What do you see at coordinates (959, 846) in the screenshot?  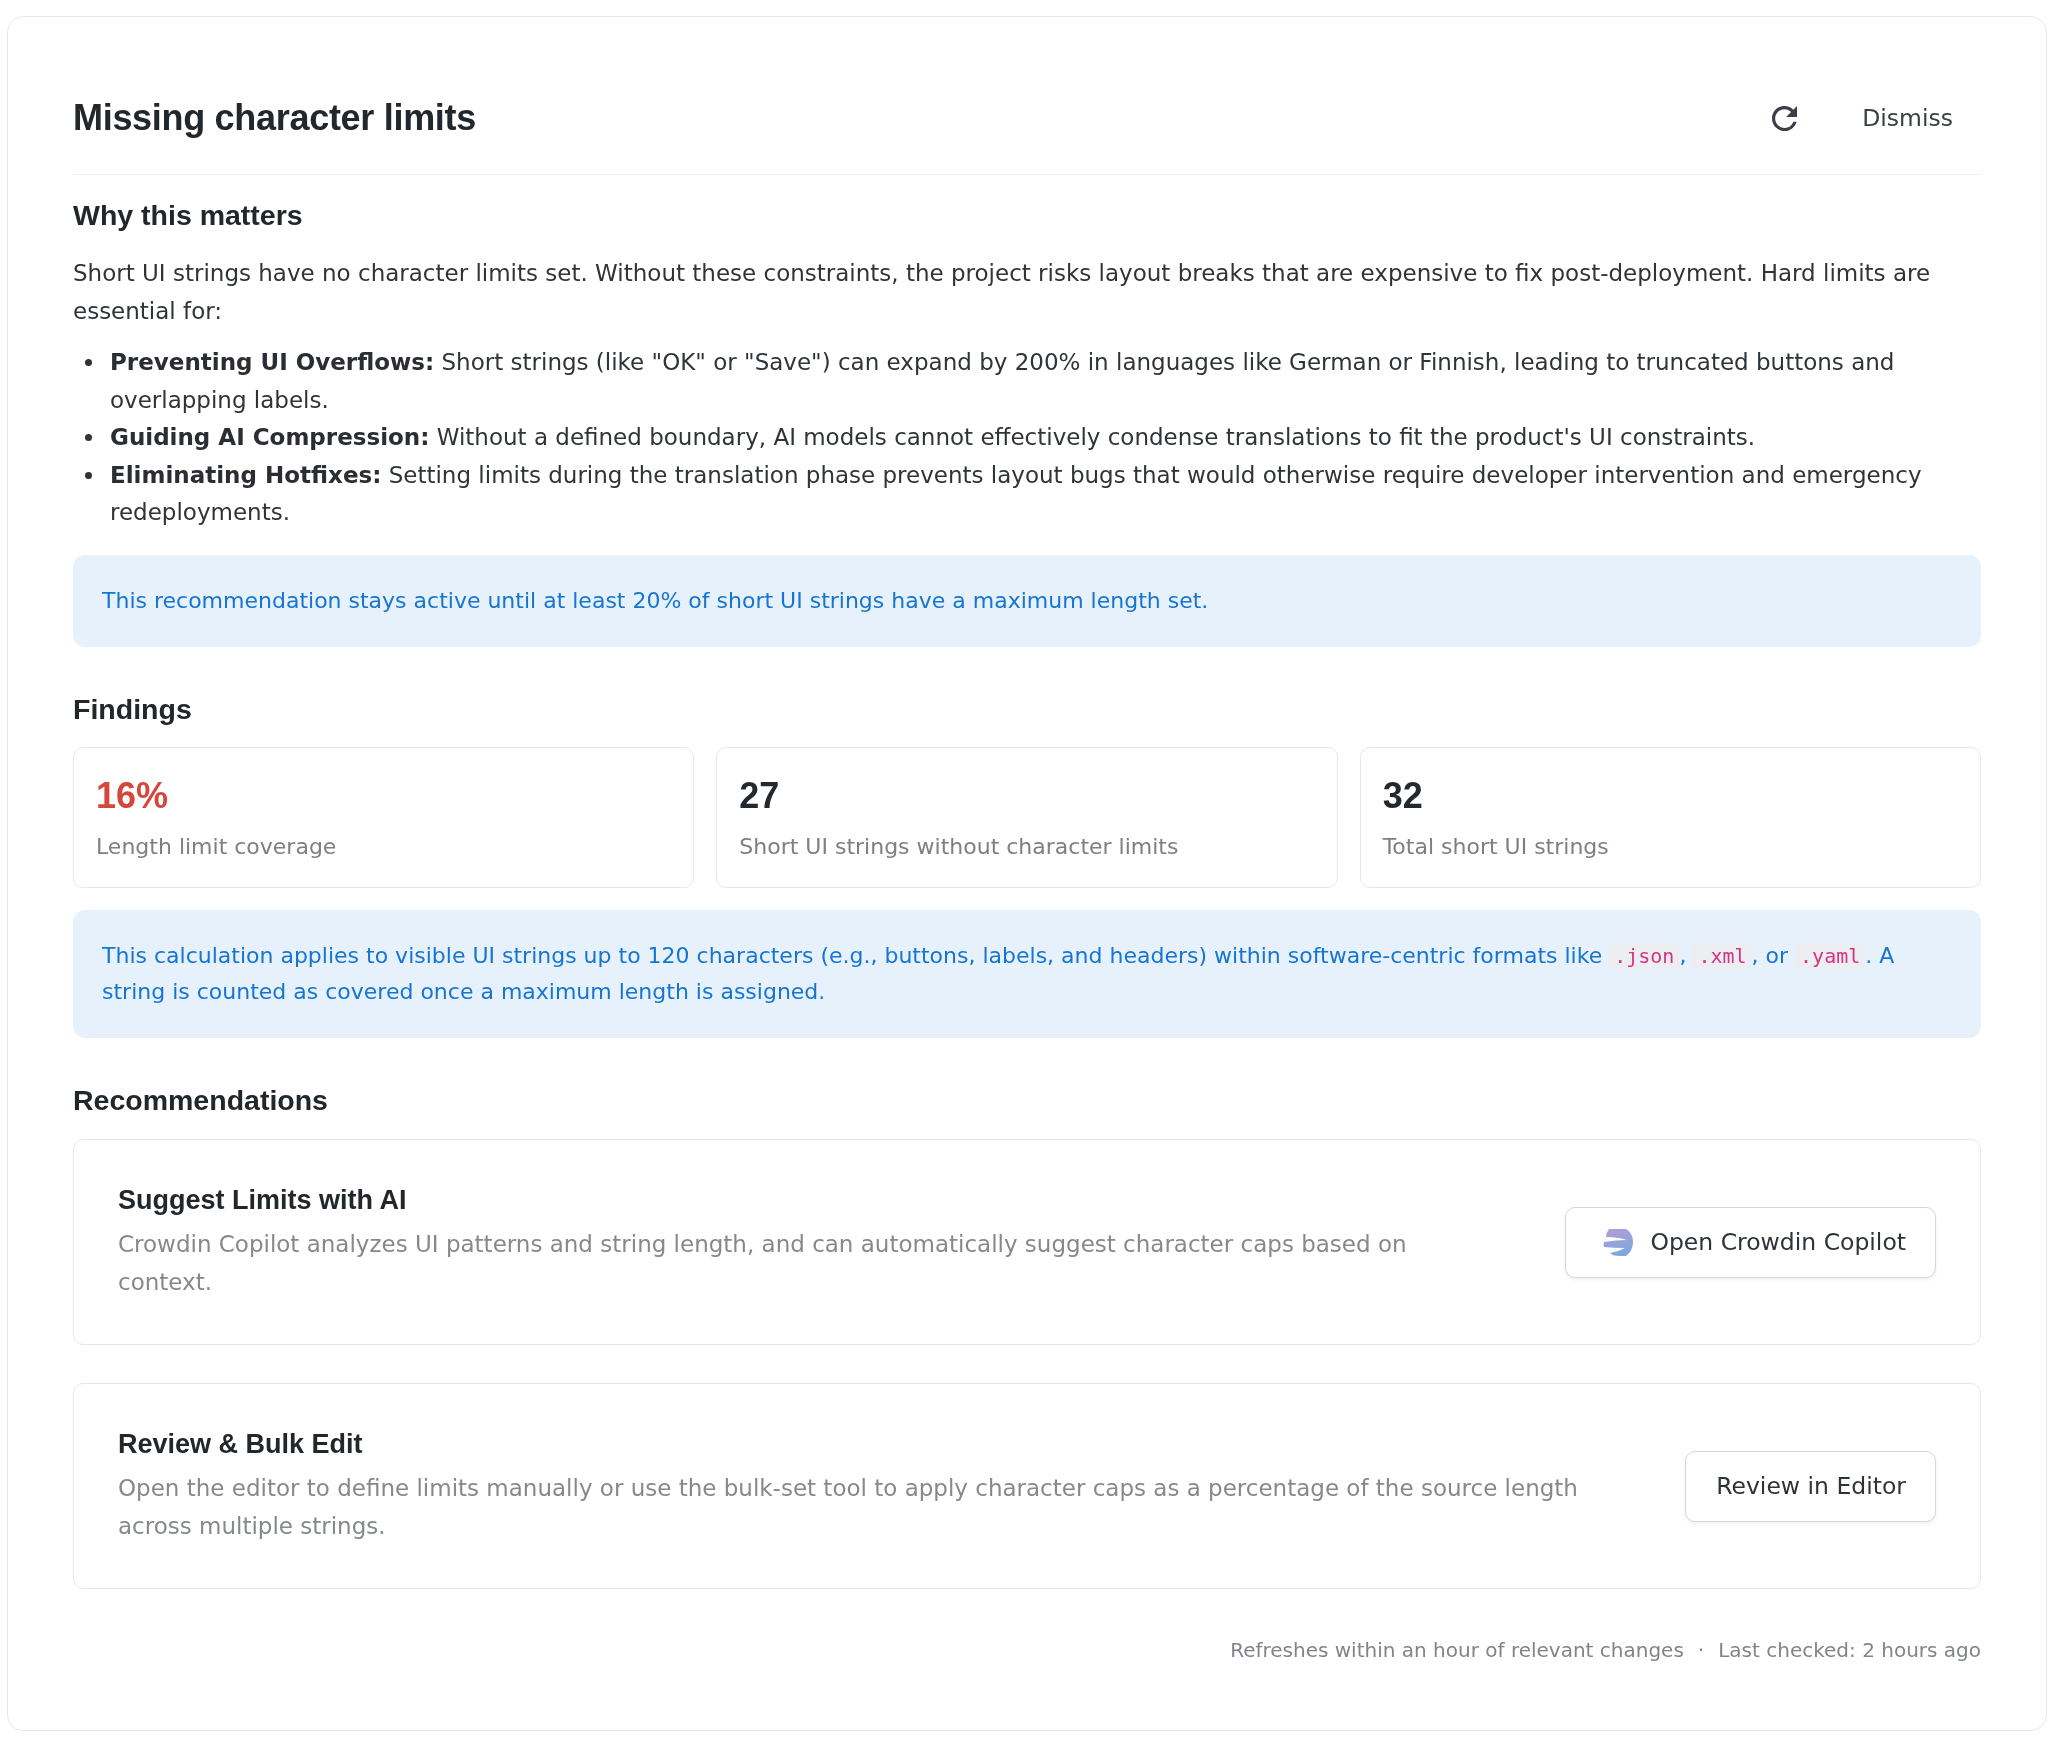 I see `stat-label: Short UI strings without character limits` at bounding box center [959, 846].